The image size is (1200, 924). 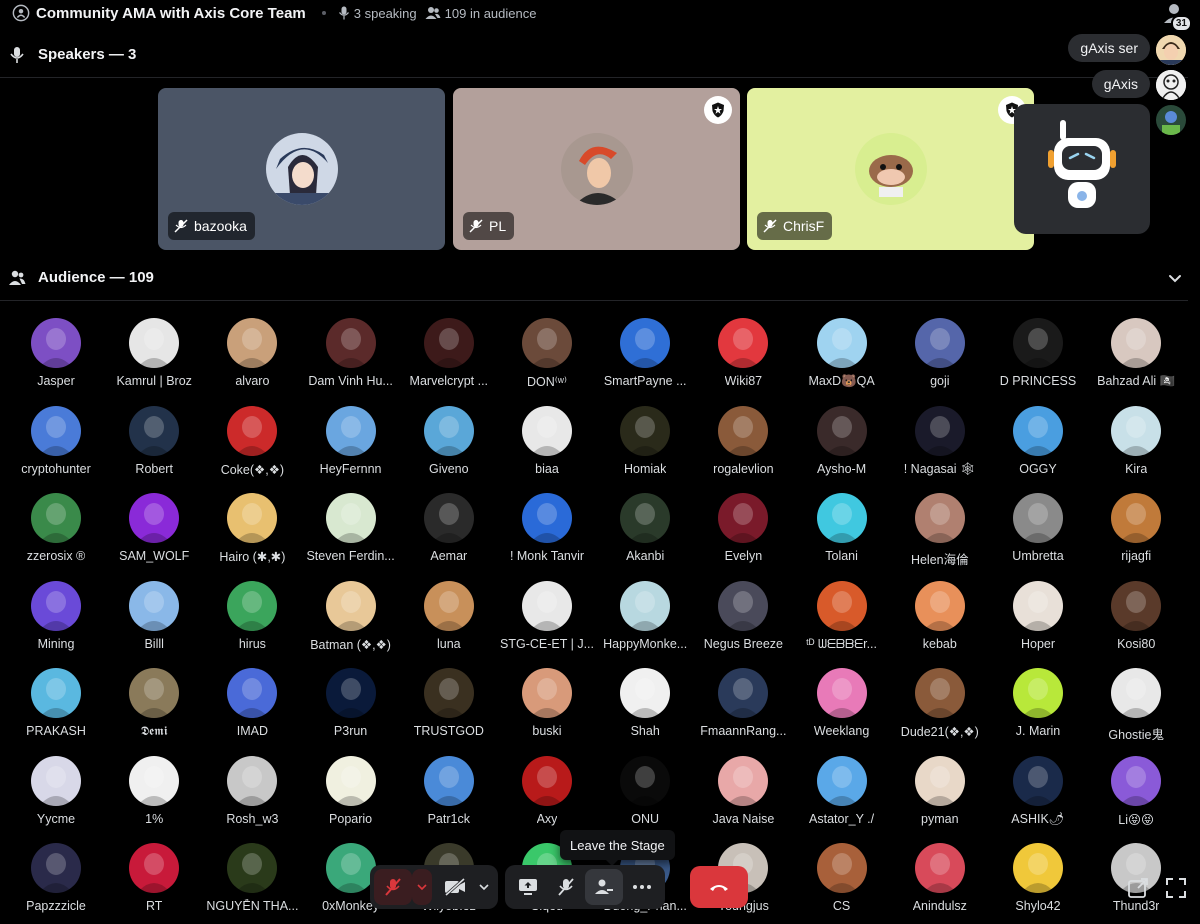 I want to click on audience-member: Coke(❖,❖), so click(x=252, y=441).